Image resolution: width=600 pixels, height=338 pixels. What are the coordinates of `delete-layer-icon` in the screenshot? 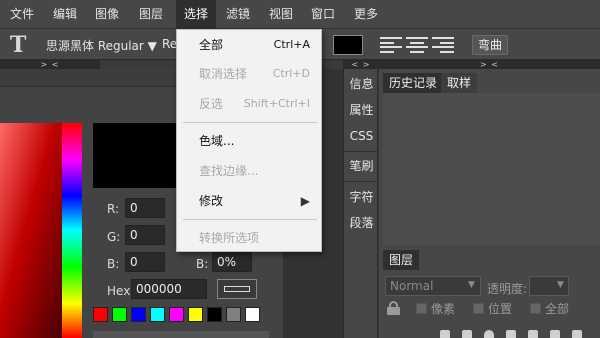 It's located at (577, 334).